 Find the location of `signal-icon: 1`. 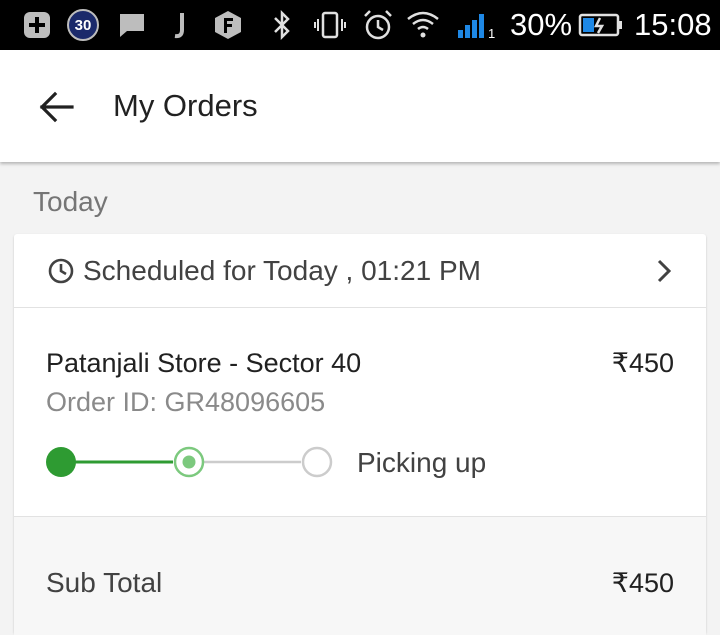

signal-icon: 1 is located at coordinates (476, 25).